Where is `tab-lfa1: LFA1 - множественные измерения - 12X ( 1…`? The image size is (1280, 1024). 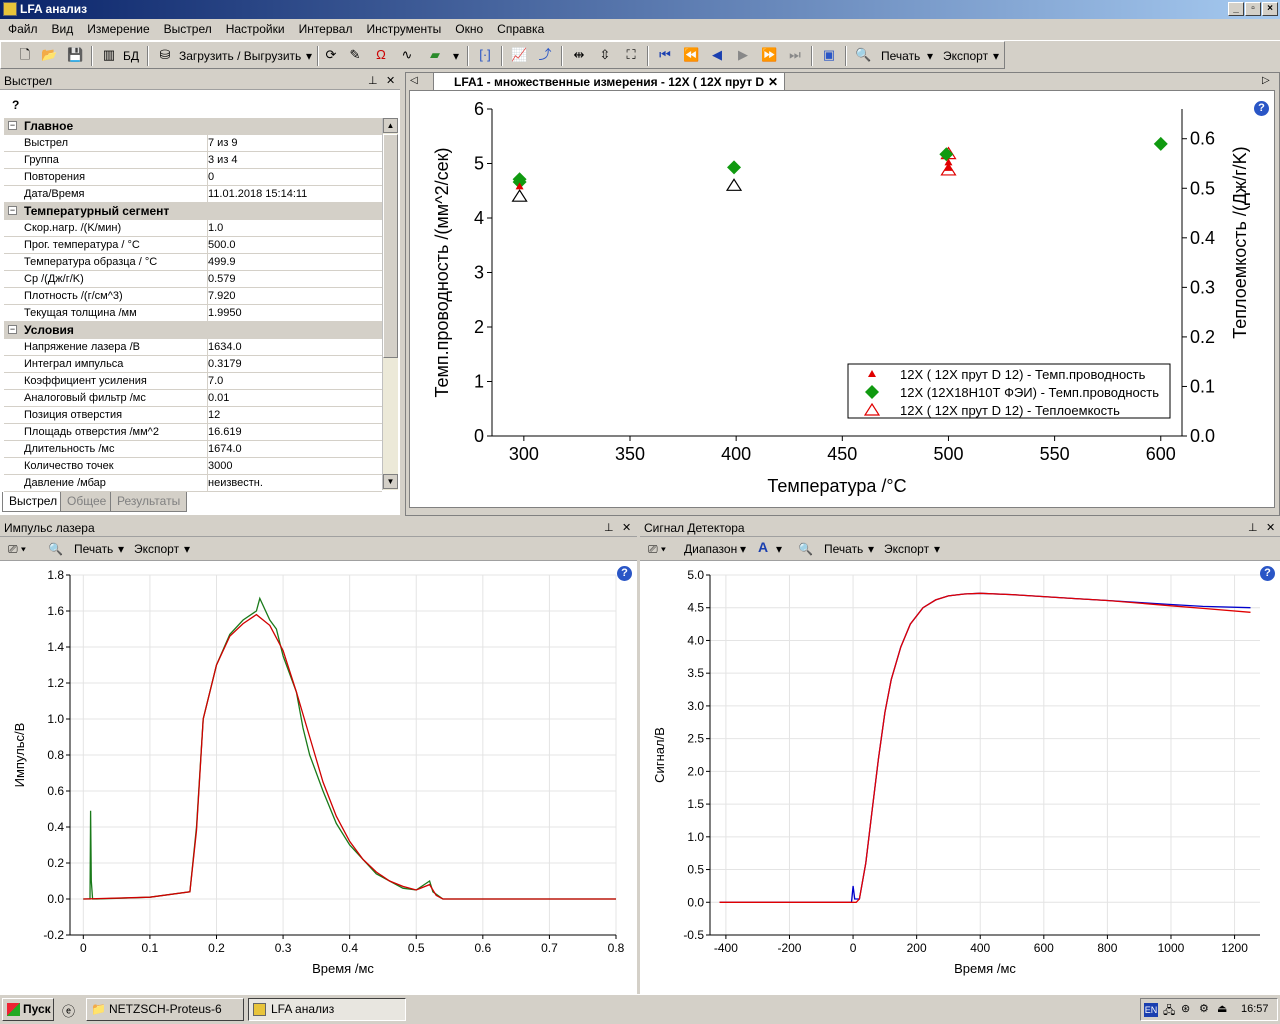 tab-lfa1: LFA1 - множественные измерения - 12X ( 1… is located at coordinates (609, 90).